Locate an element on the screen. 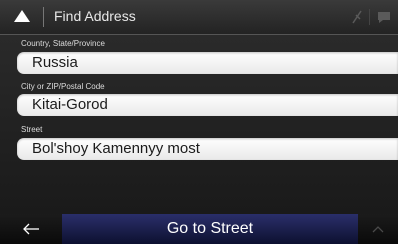  country-label: Country, State/Province is located at coordinates (63, 43).